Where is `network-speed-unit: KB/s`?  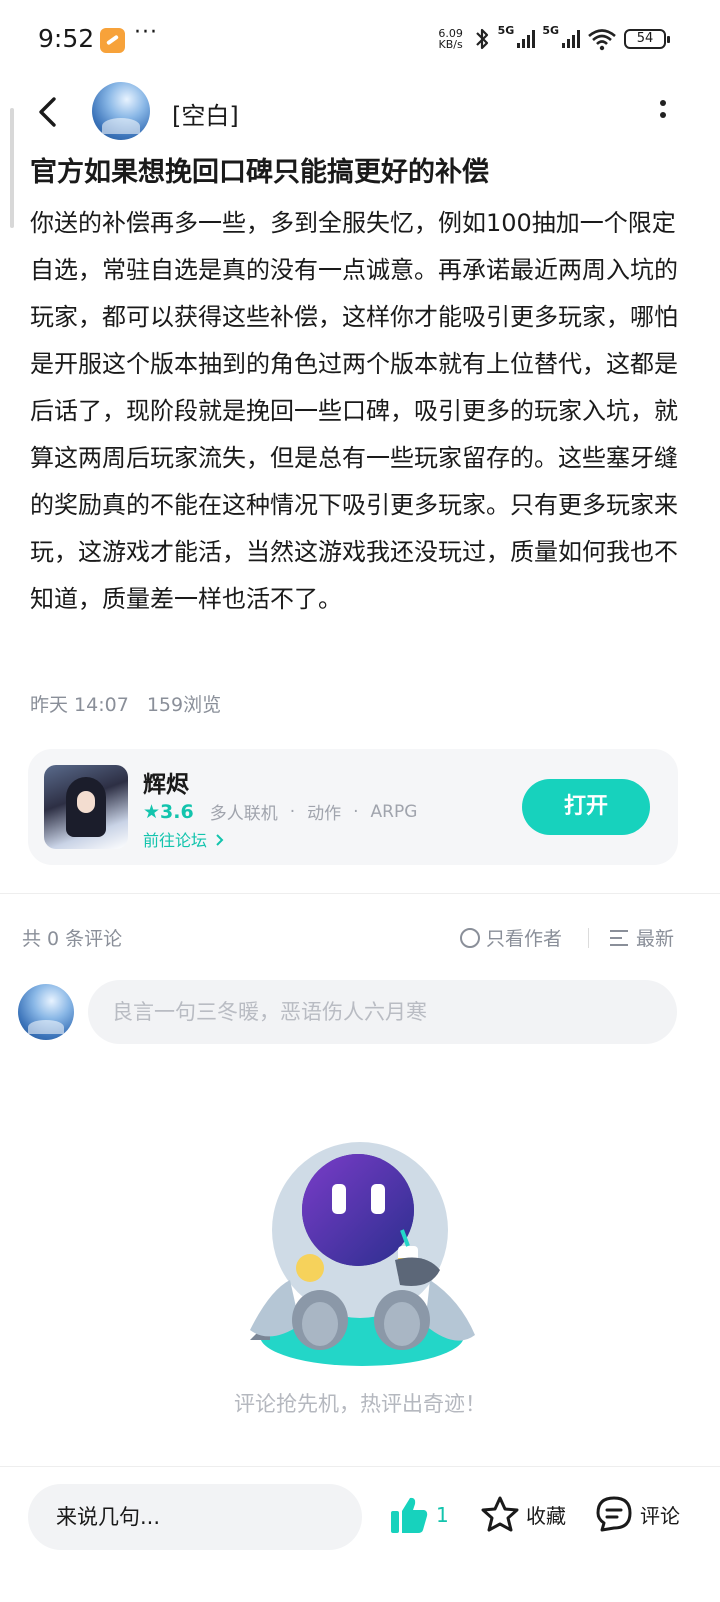 network-speed-unit: KB/s is located at coordinates (450, 44).